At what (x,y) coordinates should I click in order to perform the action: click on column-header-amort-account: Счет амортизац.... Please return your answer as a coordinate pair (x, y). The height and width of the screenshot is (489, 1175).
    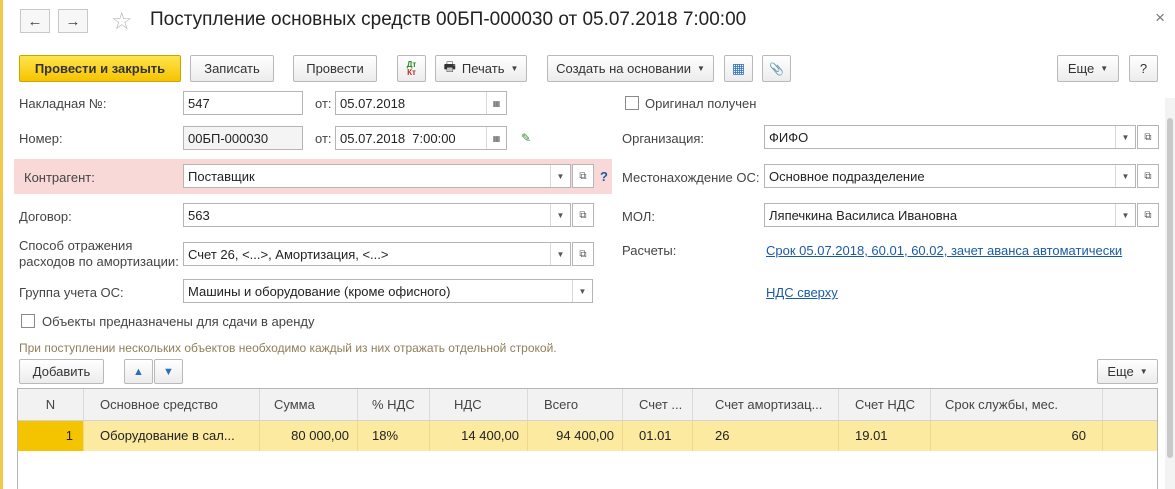
    Looking at the image, I should click on (766, 404).